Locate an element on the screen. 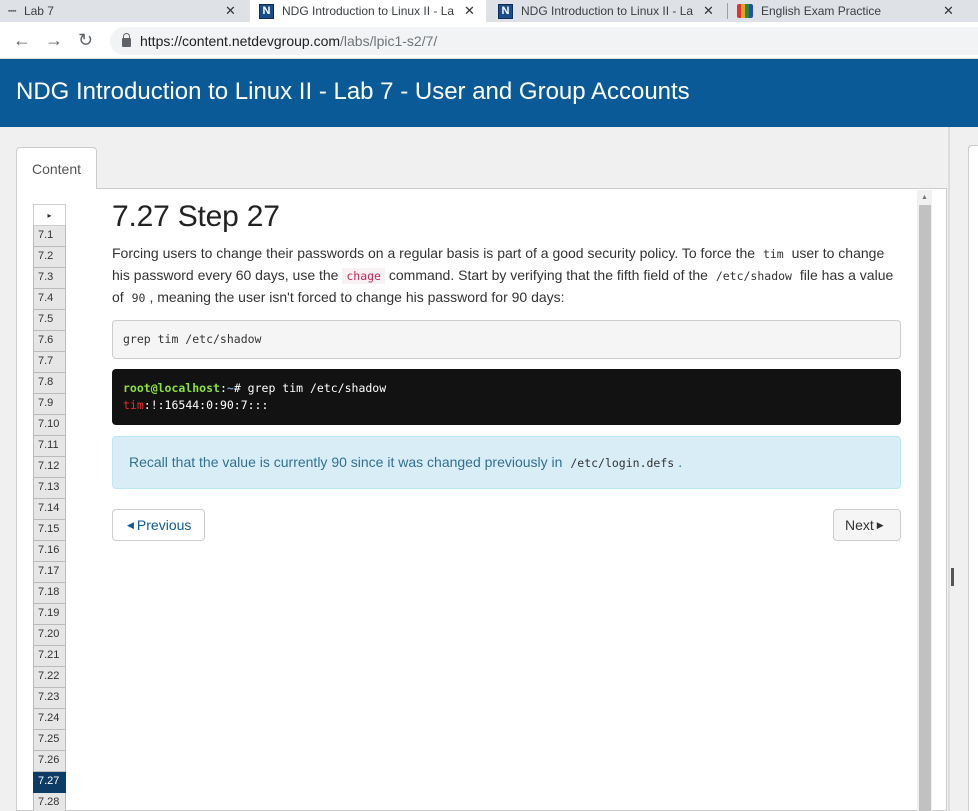 Image resolution: width=978 pixels, height=811 pixels. step-link: 7.17 is located at coordinates (49, 572).